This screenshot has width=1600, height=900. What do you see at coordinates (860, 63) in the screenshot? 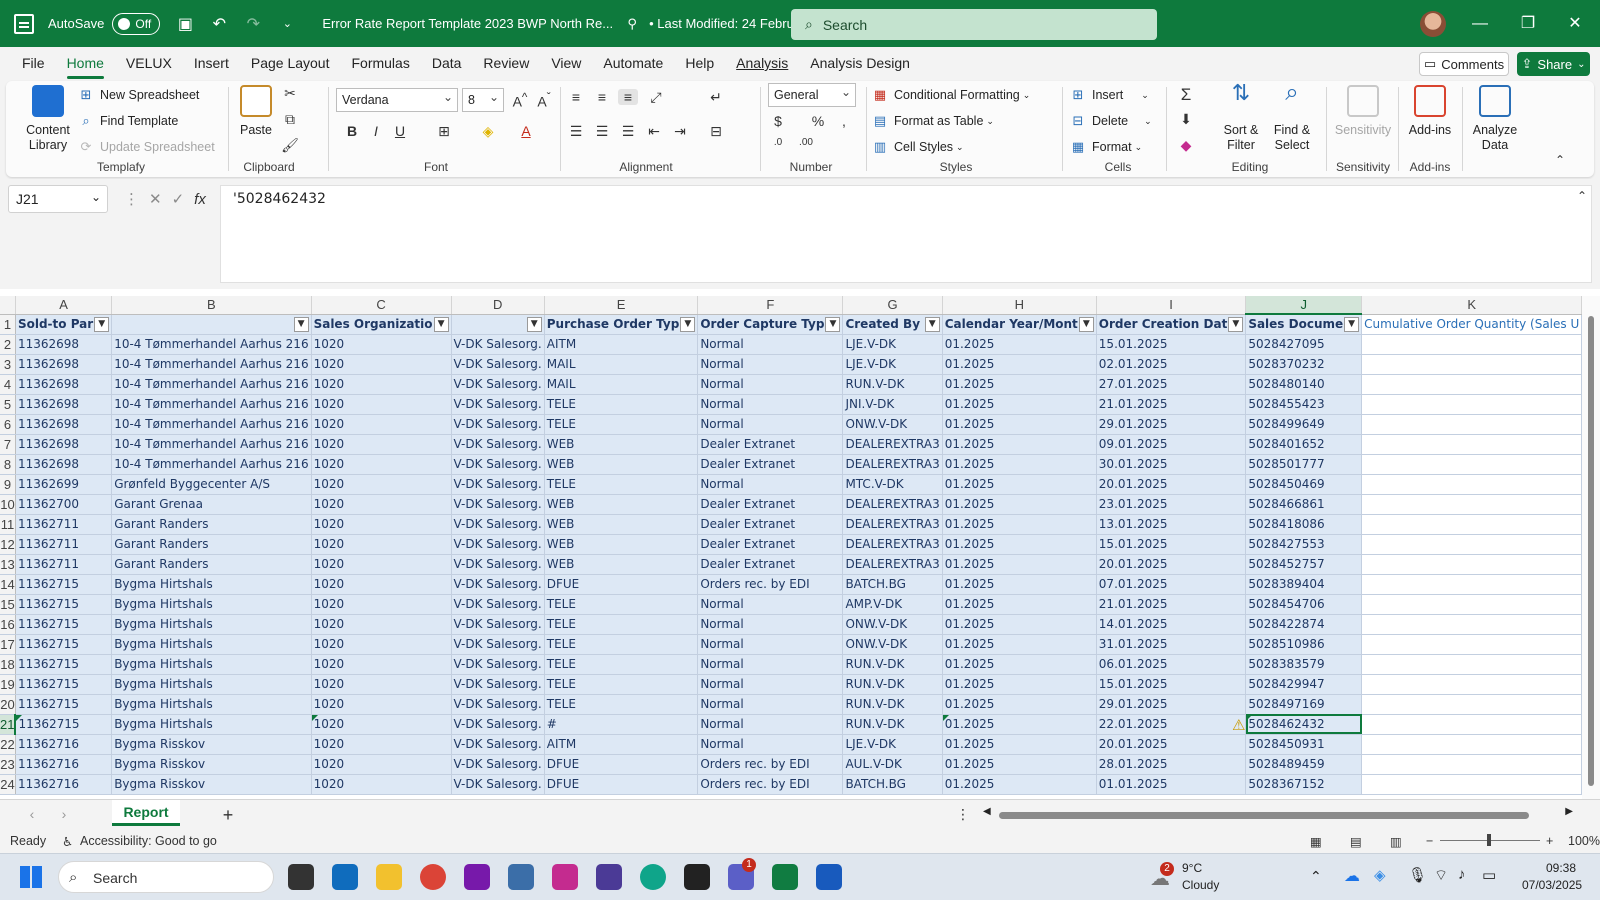
I see `tab-analysis-design: Analysis Design` at bounding box center [860, 63].